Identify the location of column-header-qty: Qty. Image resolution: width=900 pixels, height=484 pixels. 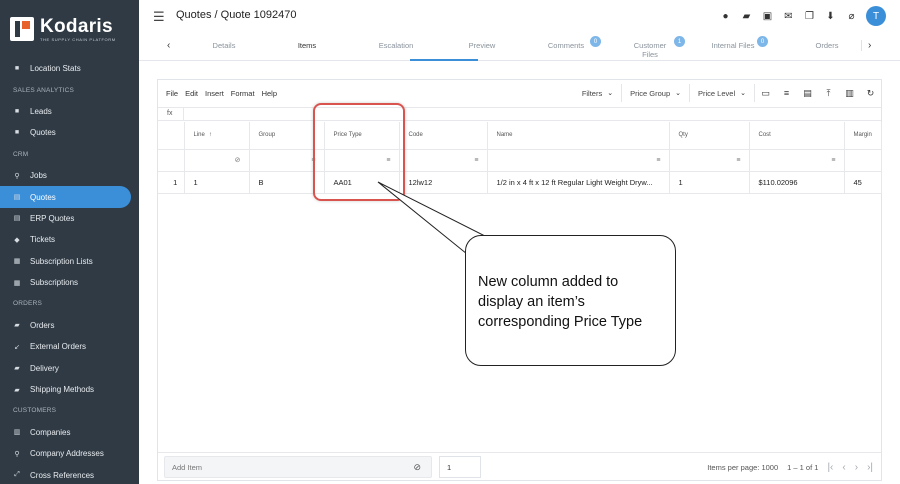
(709, 136).